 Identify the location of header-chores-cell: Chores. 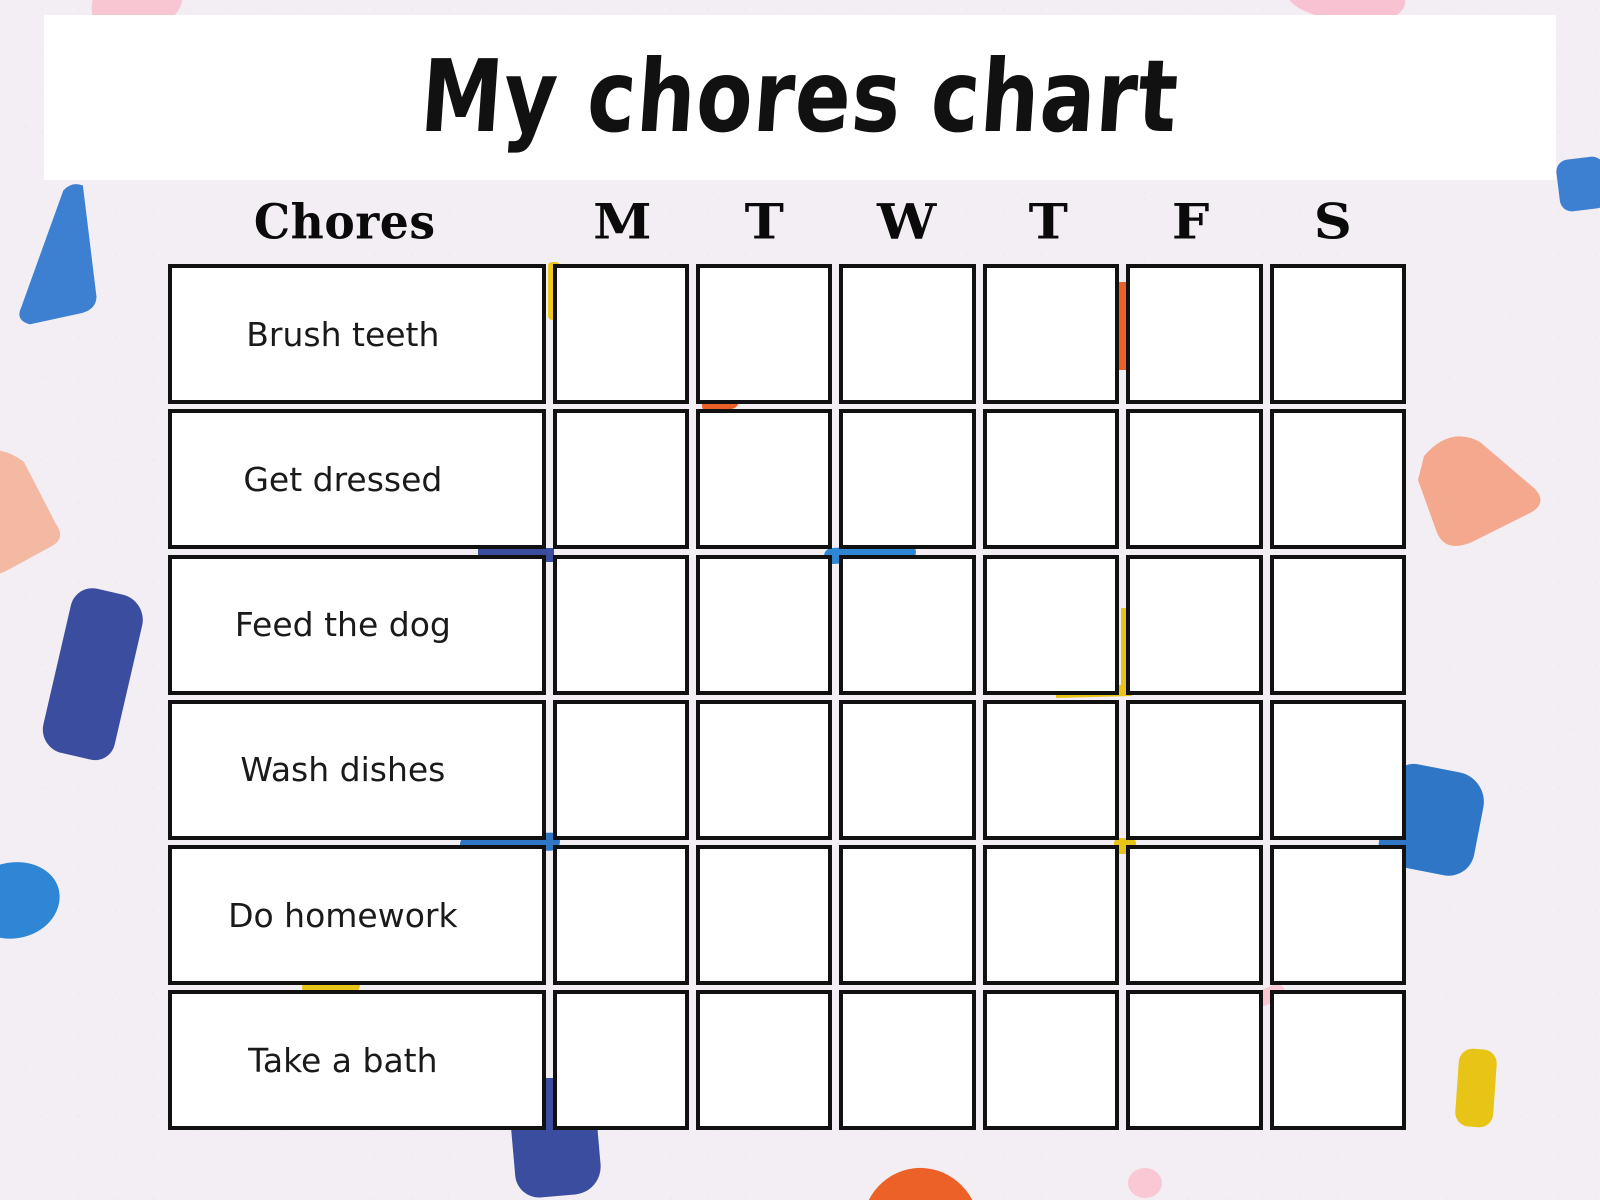
(360, 222).